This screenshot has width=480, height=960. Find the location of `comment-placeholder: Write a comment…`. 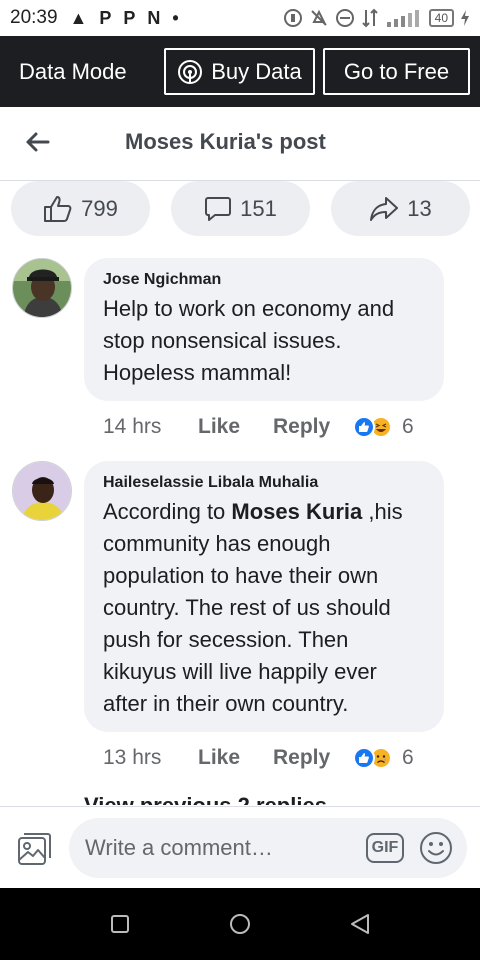

comment-placeholder: Write a comment… is located at coordinates (179, 847).